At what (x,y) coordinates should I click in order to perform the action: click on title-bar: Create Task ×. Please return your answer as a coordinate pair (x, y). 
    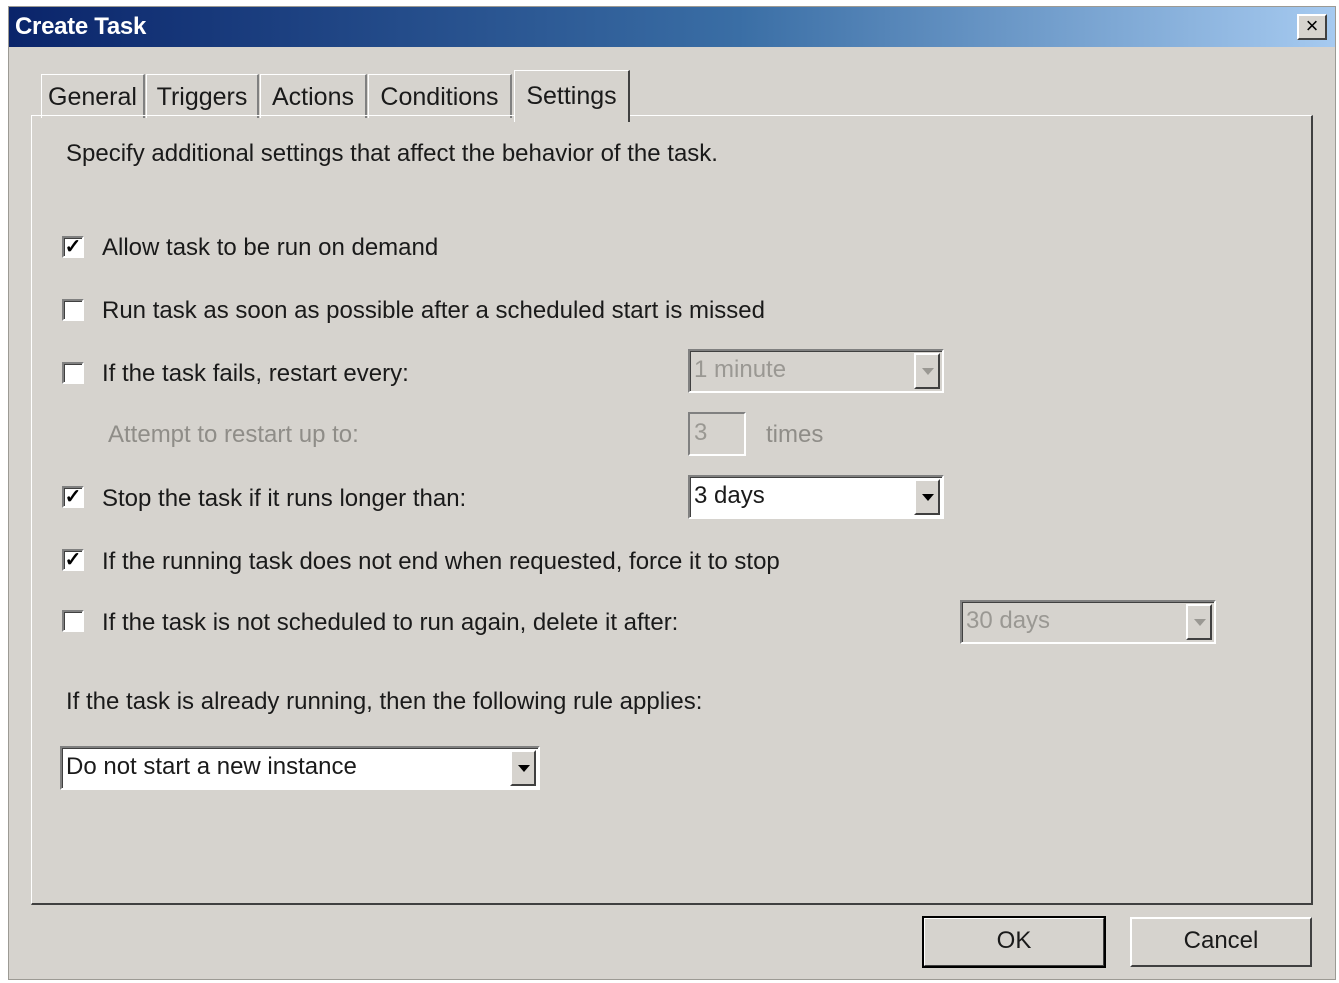
    Looking at the image, I should click on (672, 27).